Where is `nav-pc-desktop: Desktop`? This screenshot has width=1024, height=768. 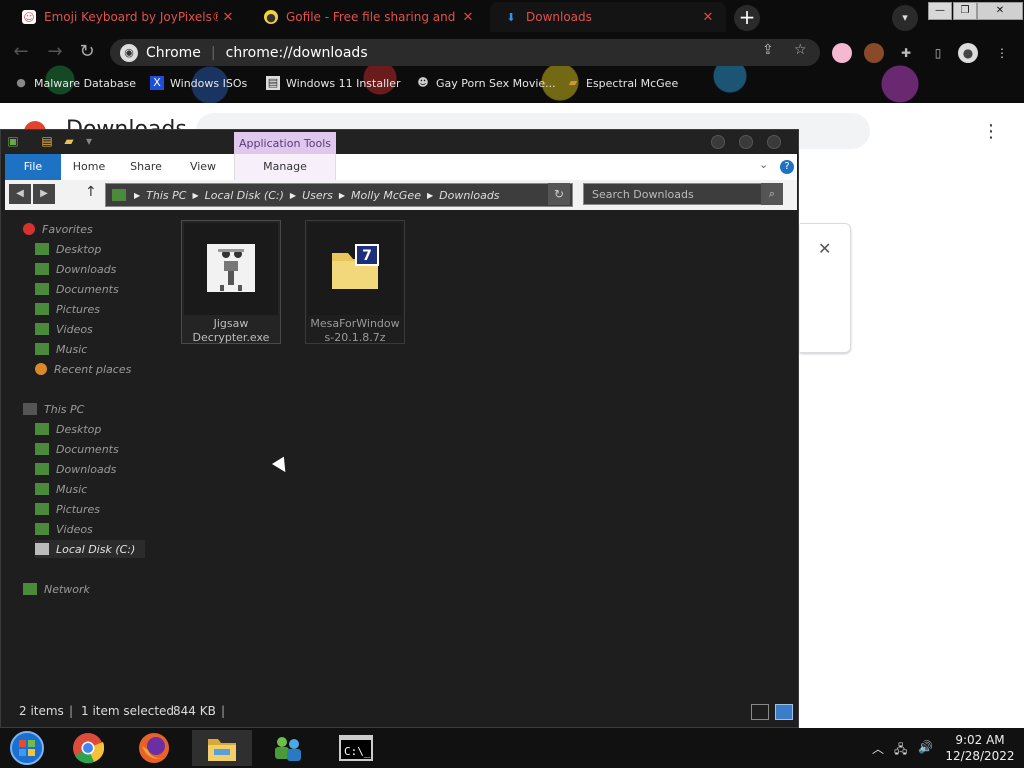
nav-pc-desktop: Desktop is located at coordinates (68, 429).